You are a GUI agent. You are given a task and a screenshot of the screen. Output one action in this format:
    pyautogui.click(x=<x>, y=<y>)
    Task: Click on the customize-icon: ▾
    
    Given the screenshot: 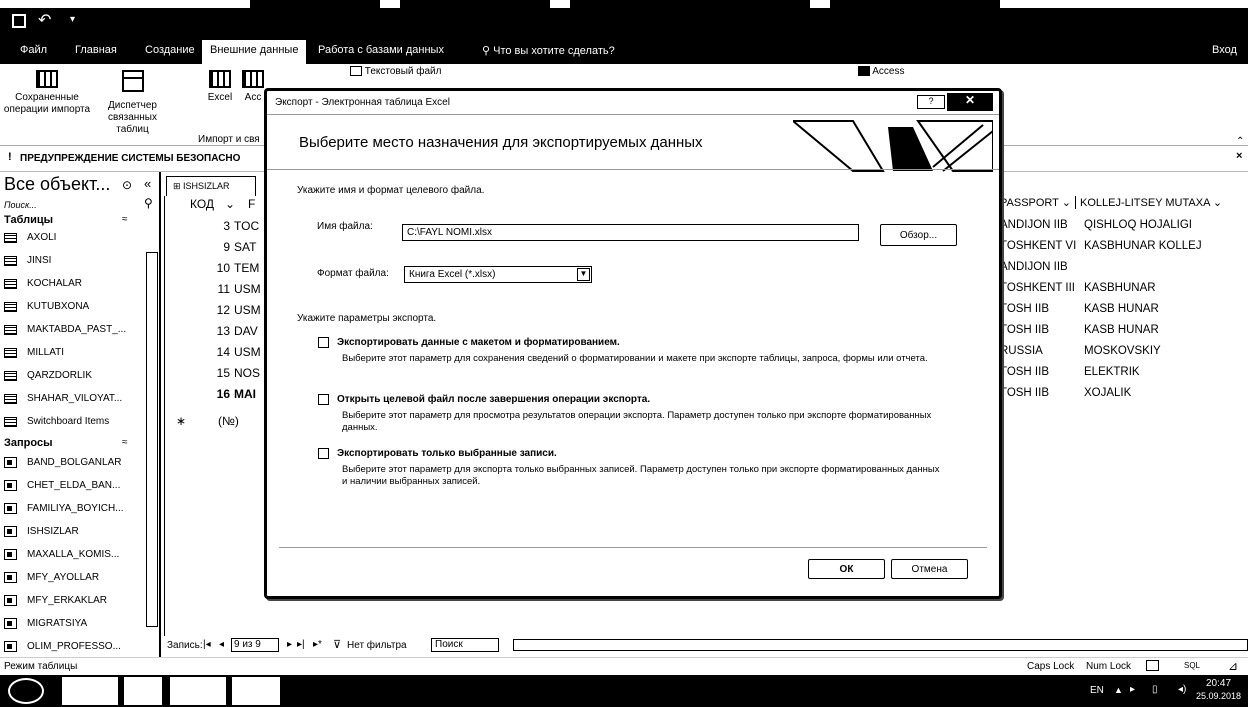 What is the action you would take?
    pyautogui.click(x=72, y=19)
    